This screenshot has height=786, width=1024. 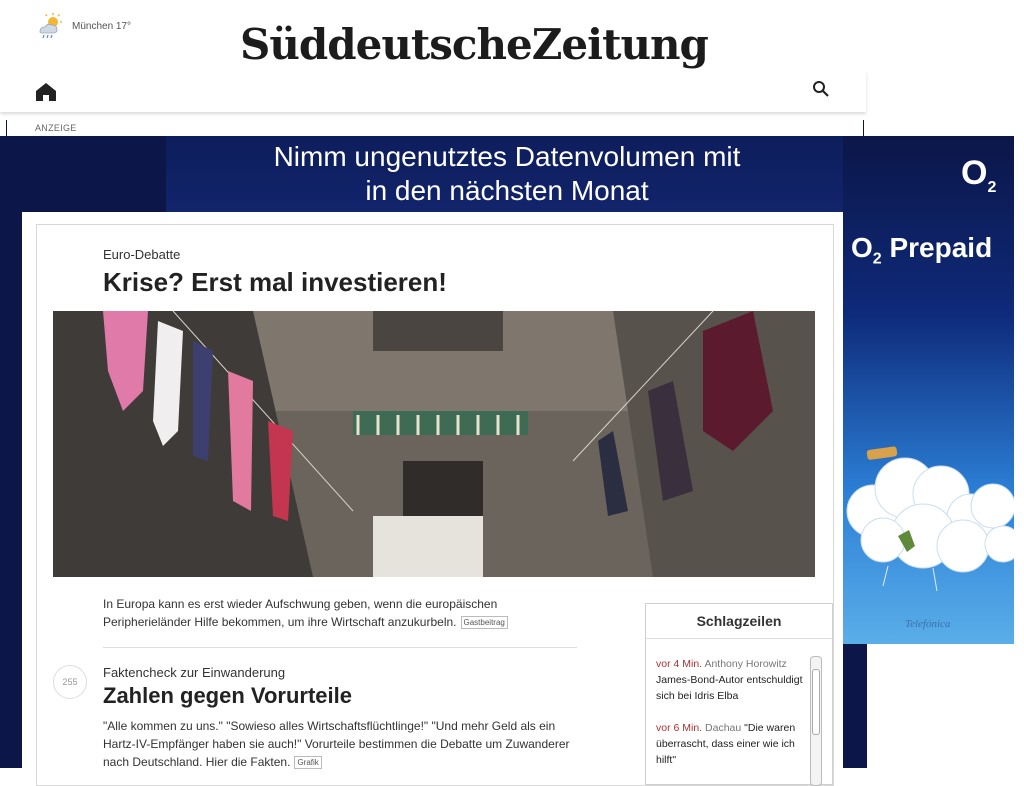 What do you see at coordinates (46, 94) in the screenshot?
I see `home-icon` at bounding box center [46, 94].